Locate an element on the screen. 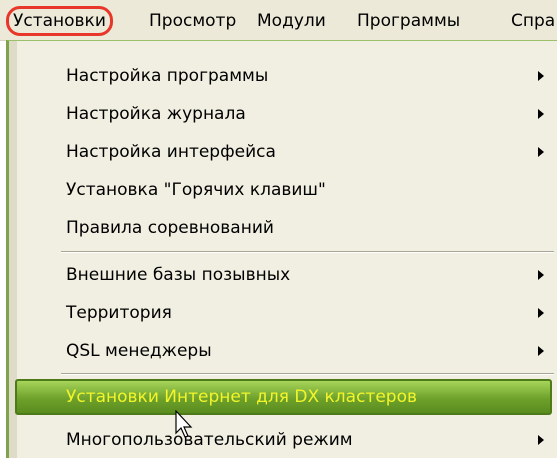 This screenshot has height=459, width=557. menu-ustanovki: Установки is located at coordinates (59, 21).